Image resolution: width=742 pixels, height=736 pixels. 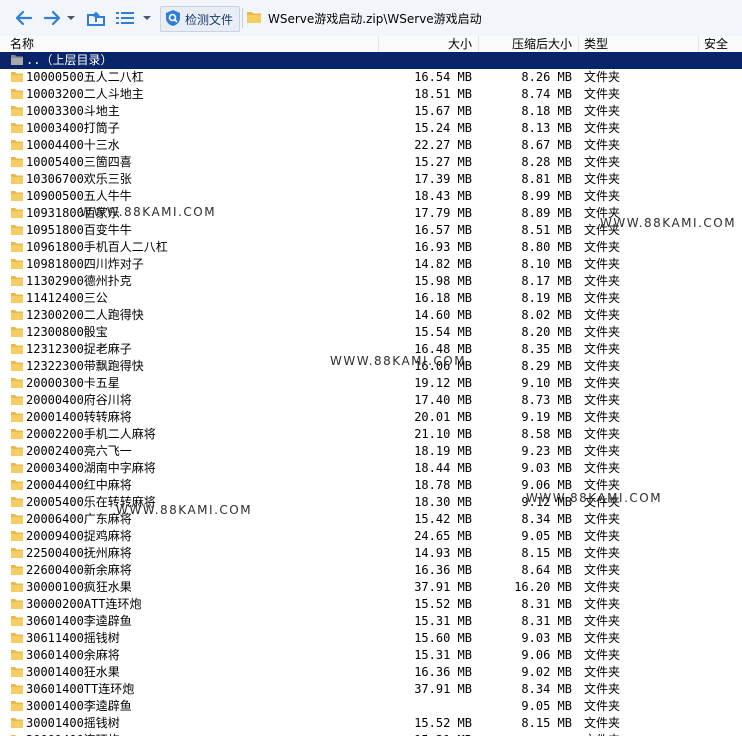 What do you see at coordinates (371, 332) in the screenshot?
I see `list-item: 12300800骰宝 15.54 MB 8.20 MB 文件夹` at bounding box center [371, 332].